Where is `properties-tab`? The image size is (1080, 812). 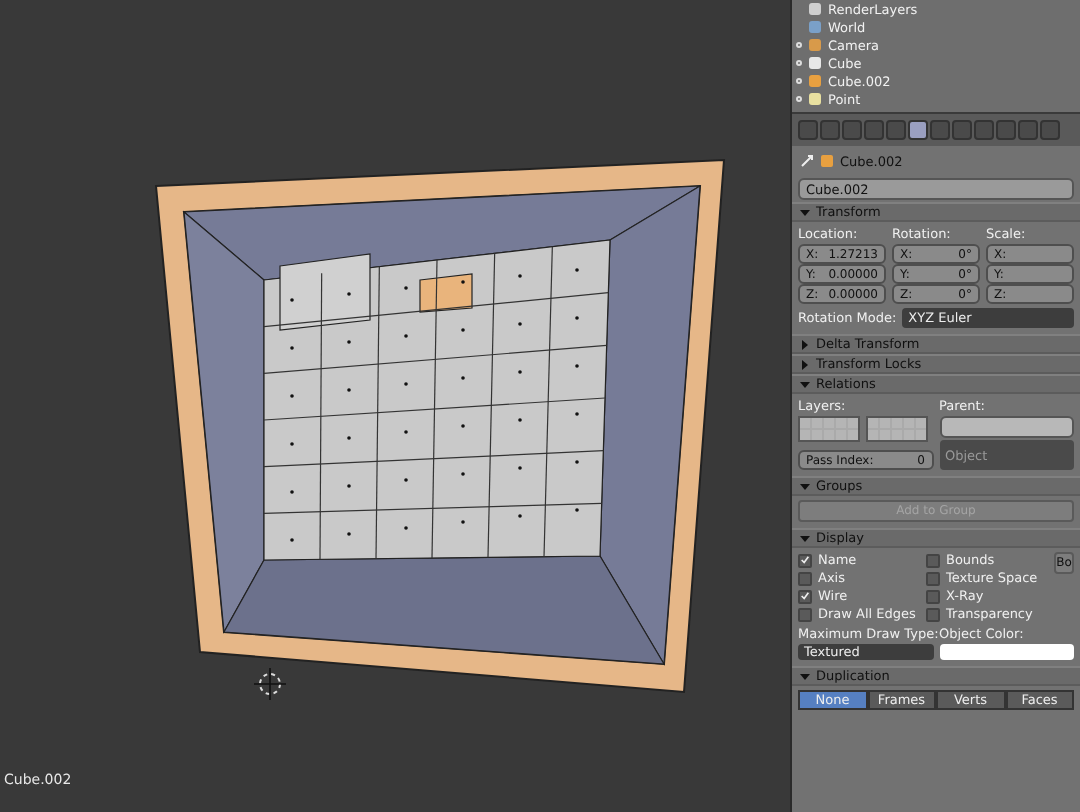
properties-tab is located at coordinates (918, 130).